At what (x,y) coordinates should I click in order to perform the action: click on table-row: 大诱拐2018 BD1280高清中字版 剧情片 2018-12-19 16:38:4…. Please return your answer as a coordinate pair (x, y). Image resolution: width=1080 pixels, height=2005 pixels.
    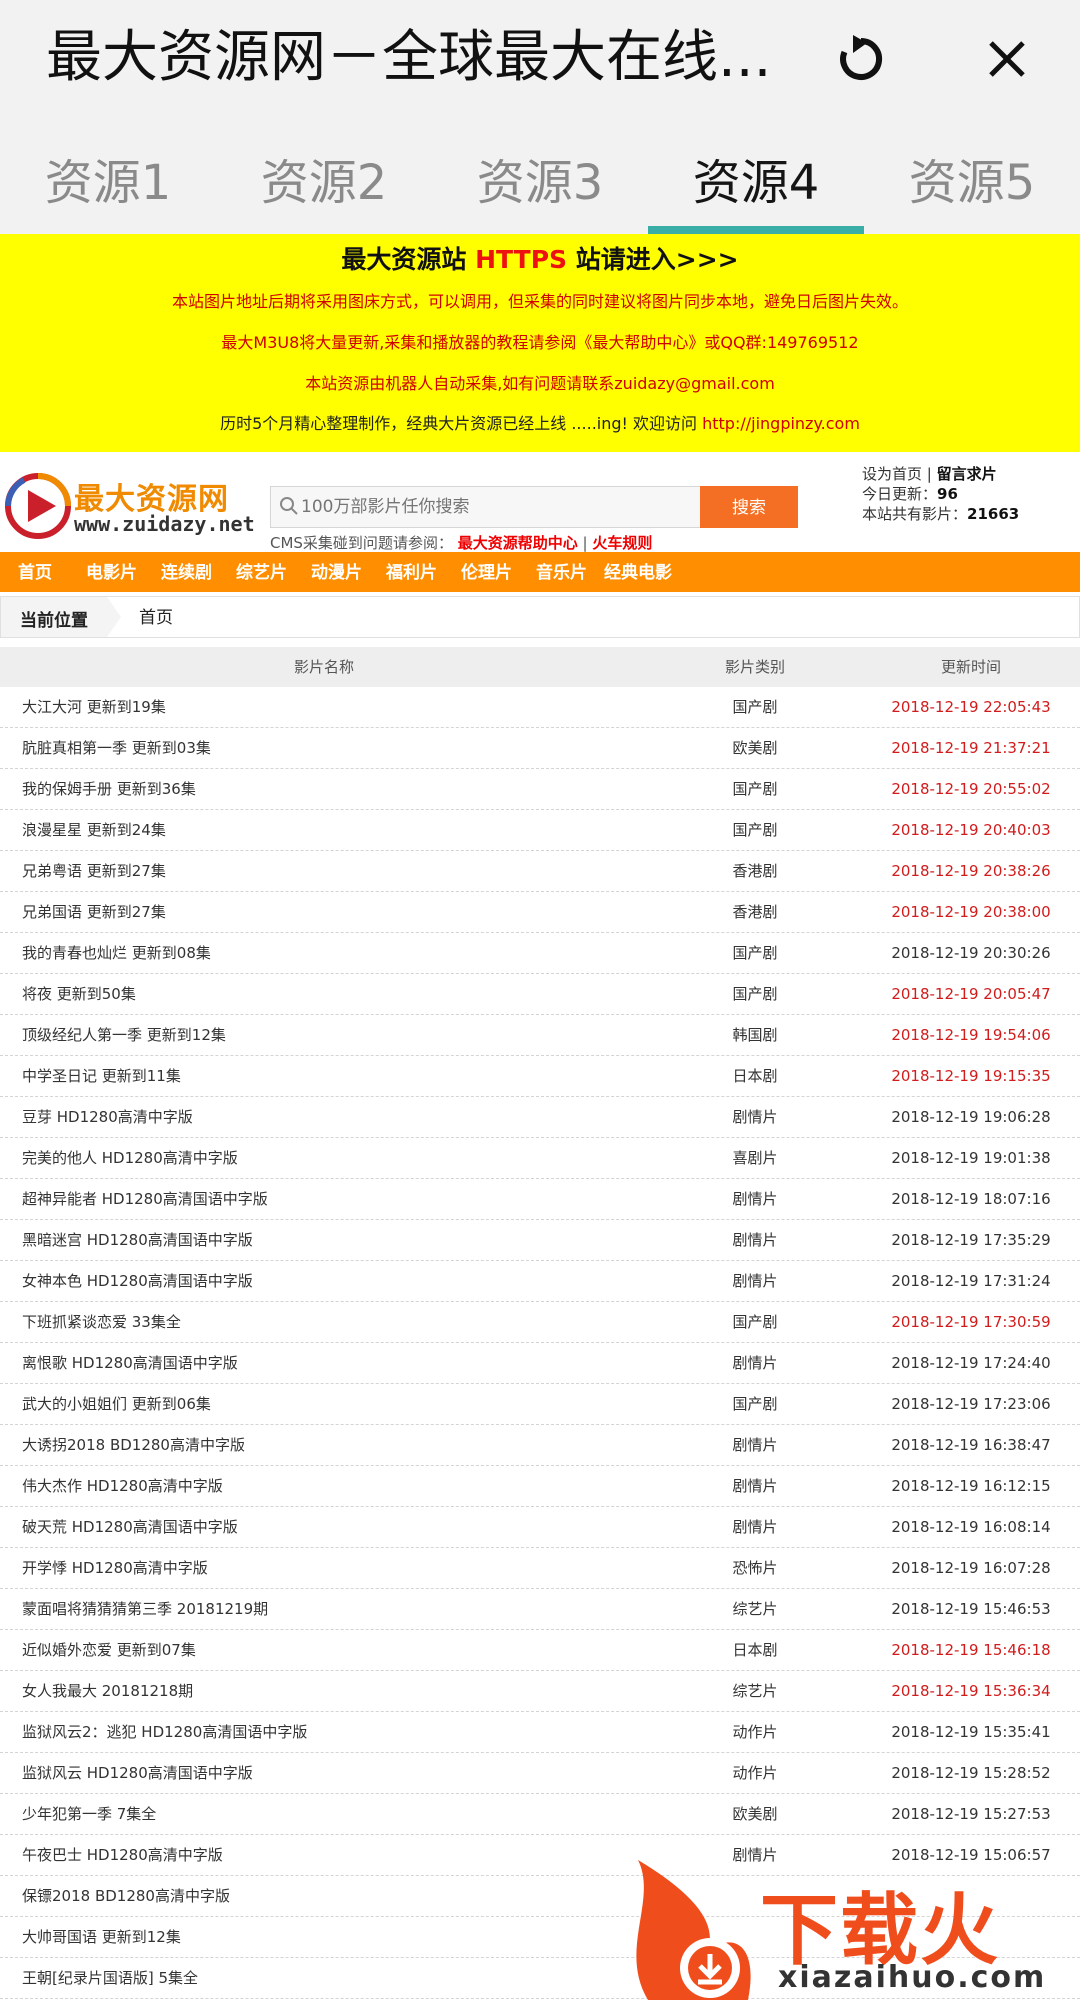
    Looking at the image, I should click on (540, 1445).